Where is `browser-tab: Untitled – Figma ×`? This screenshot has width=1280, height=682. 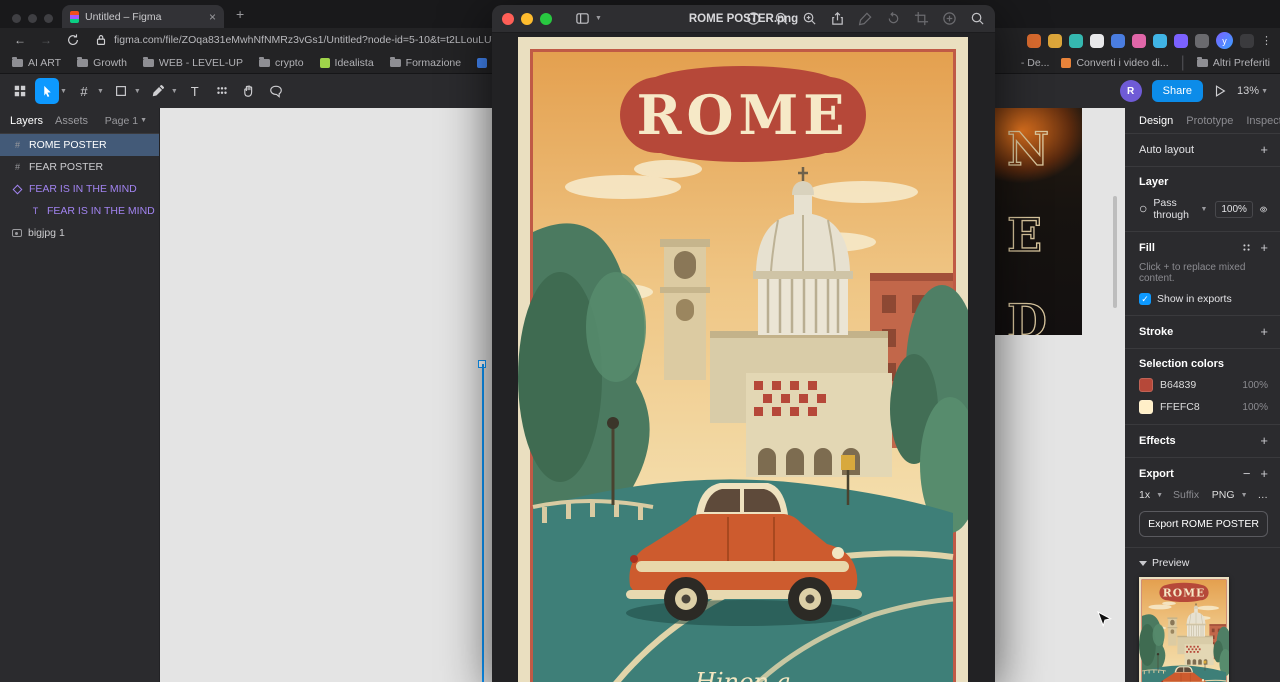 browser-tab: Untitled – Figma × is located at coordinates (143, 16).